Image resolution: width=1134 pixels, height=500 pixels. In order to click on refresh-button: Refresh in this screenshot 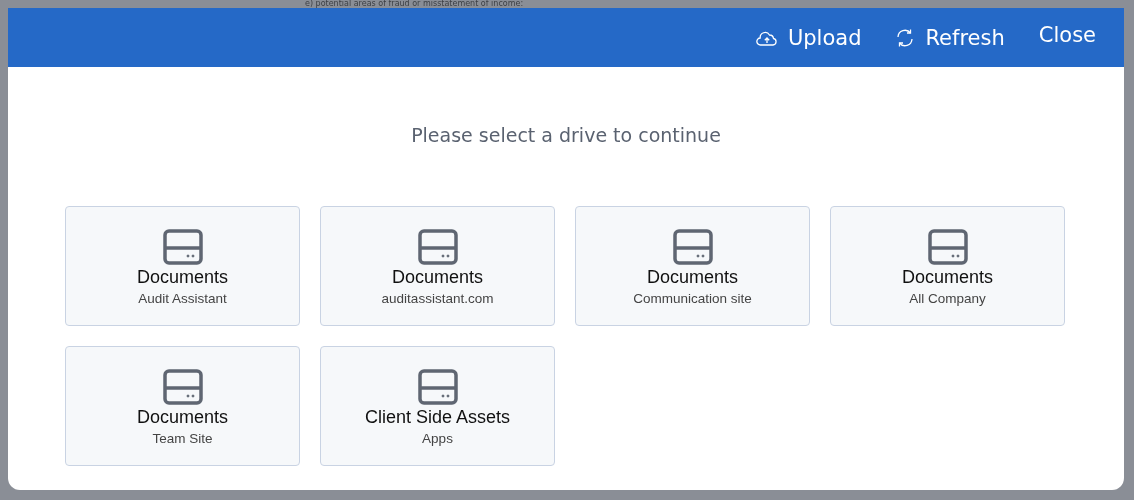, I will do `click(950, 37)`.